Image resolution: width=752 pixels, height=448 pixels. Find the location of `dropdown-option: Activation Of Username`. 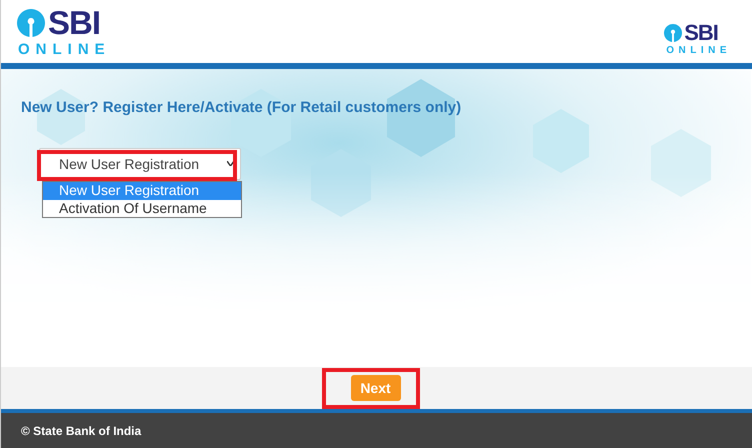

dropdown-option: Activation Of Username is located at coordinates (142, 208).